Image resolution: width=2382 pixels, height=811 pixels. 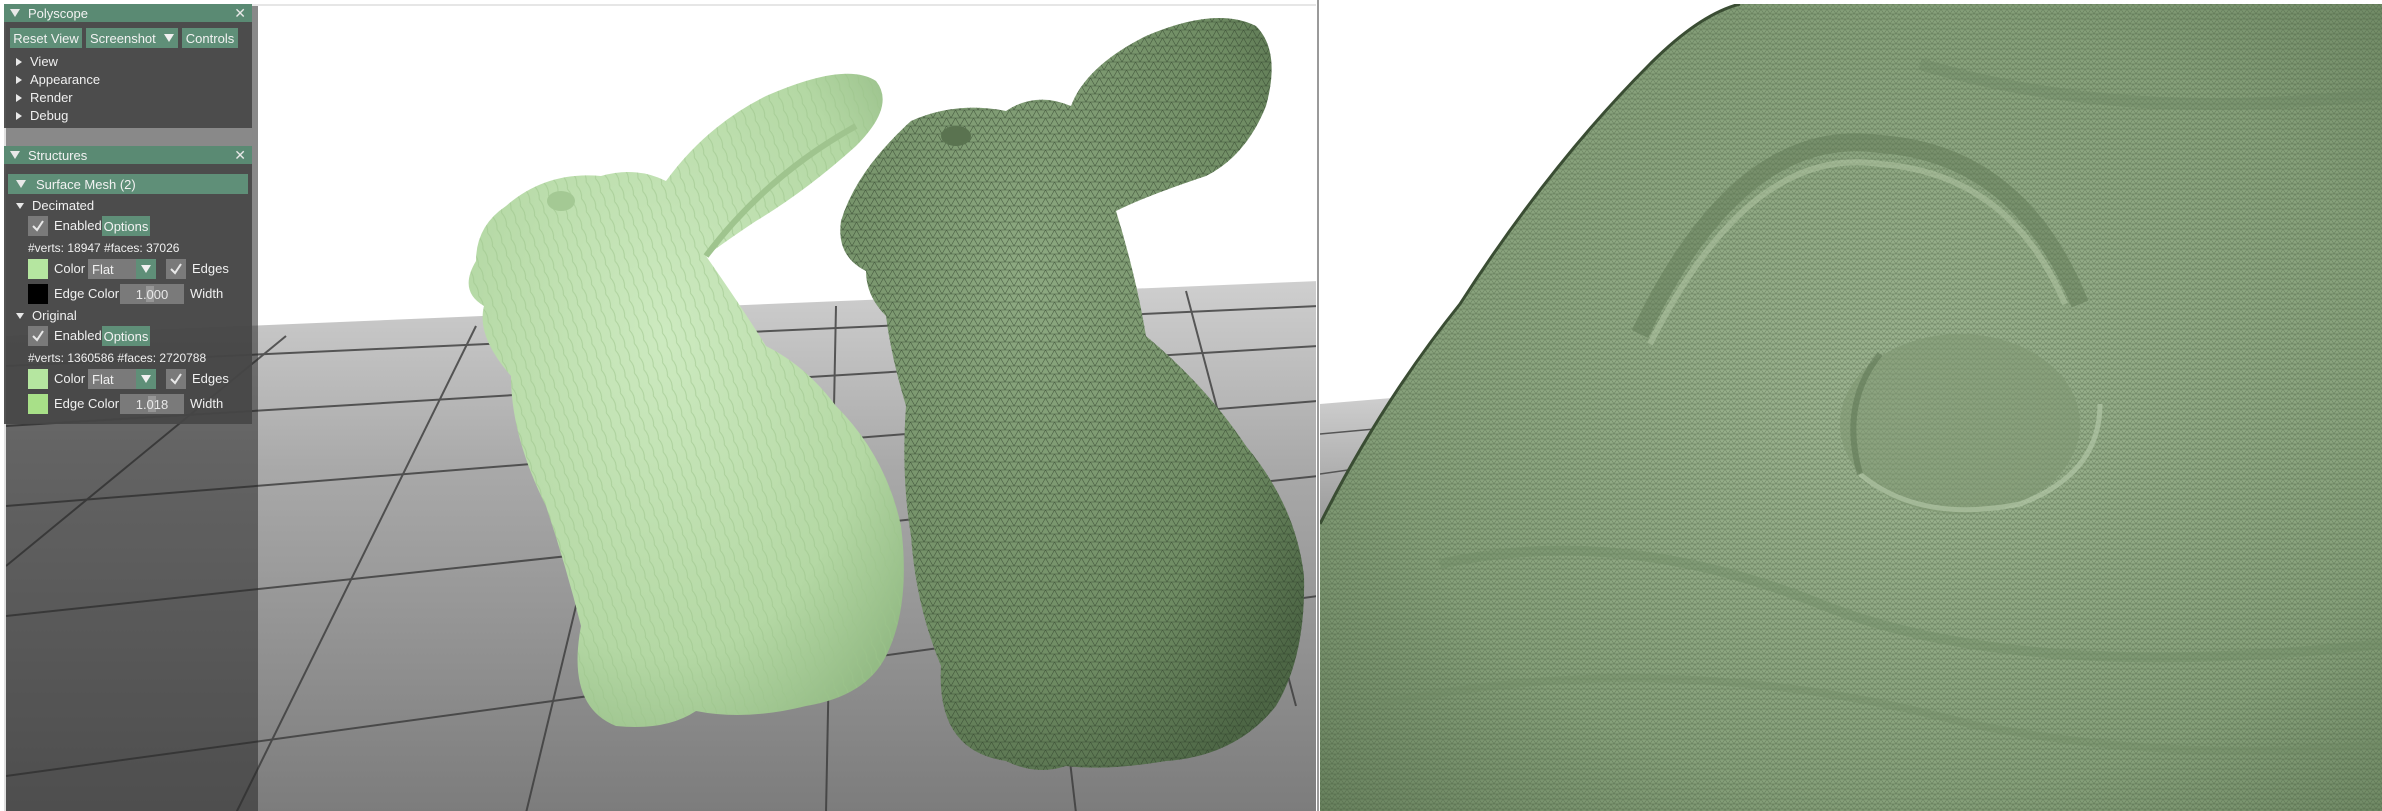 I want to click on enabled-checkbox-decimated, so click(x=38, y=226).